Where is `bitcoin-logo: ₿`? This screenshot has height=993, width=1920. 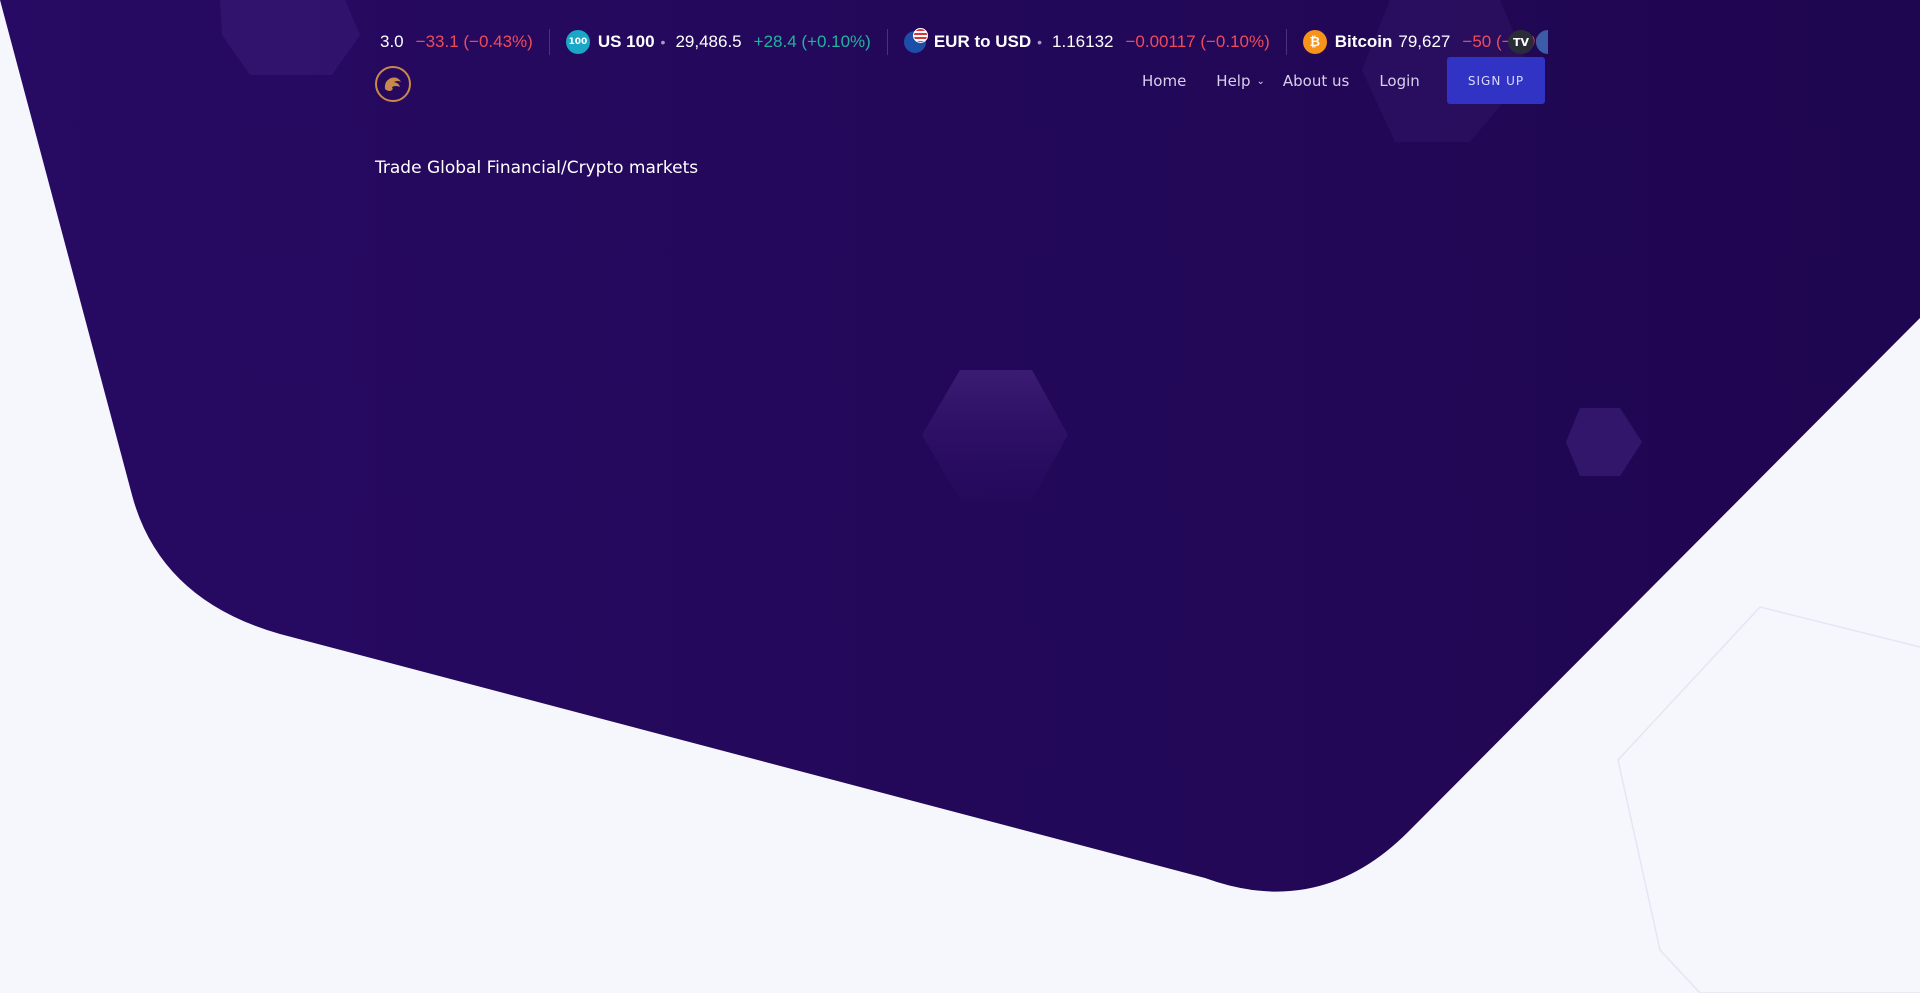
bitcoin-logo: ₿ is located at coordinates (1314, 42).